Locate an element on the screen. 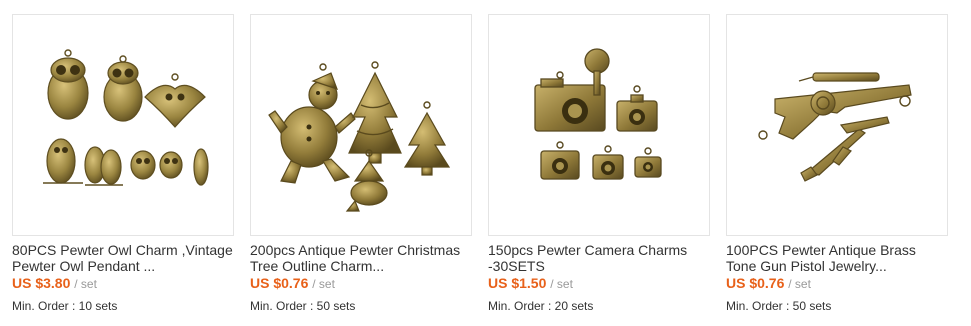  gun-charms-image is located at coordinates (835, 127).